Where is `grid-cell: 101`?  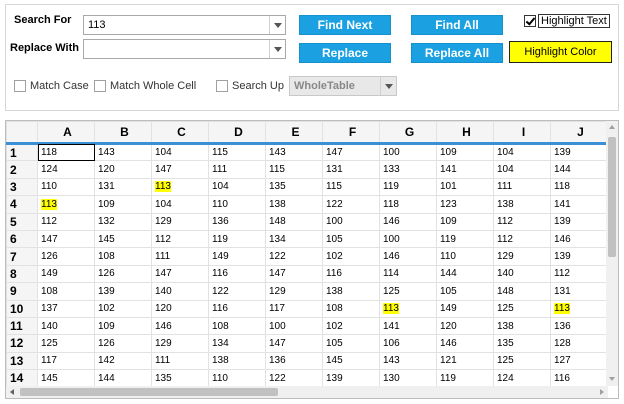
grid-cell: 101 is located at coordinates (465, 187).